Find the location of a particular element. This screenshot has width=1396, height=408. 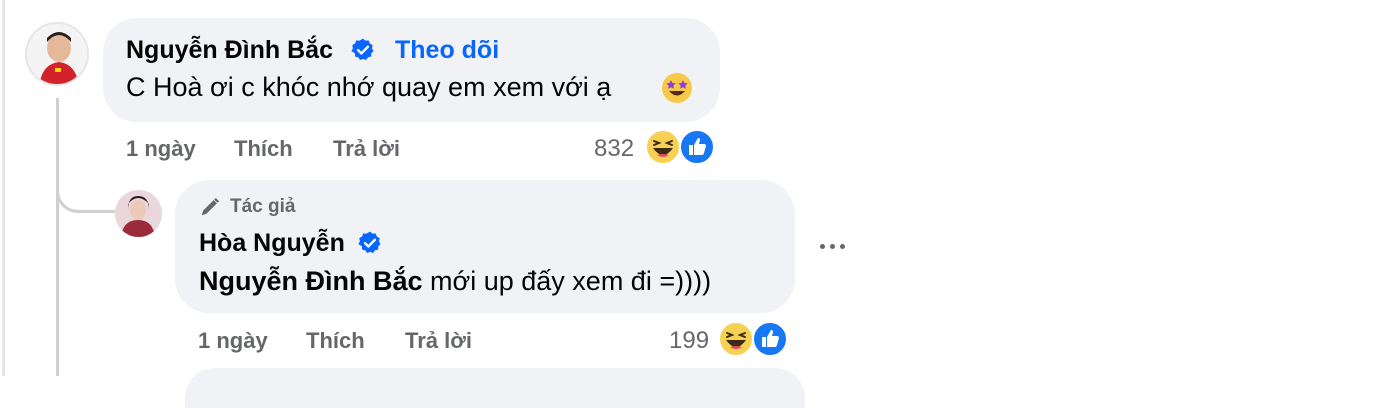

reply-reactions is located at coordinates (753, 339).